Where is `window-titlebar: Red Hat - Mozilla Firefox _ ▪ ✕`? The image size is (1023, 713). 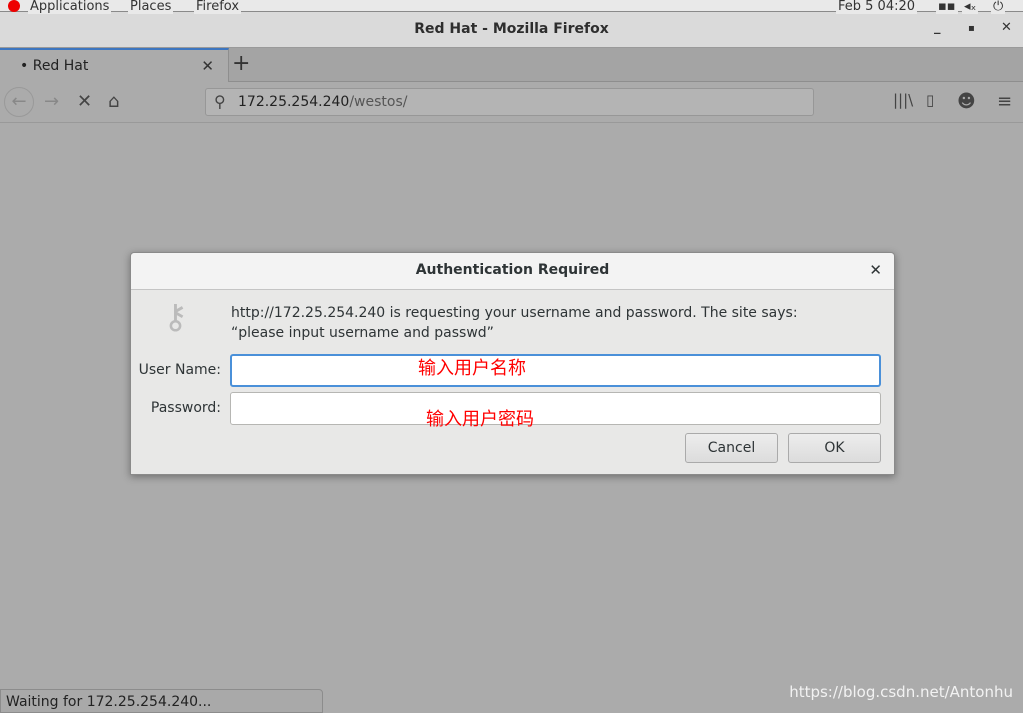 window-titlebar: Red Hat - Mozilla Firefox _ ▪ ✕ is located at coordinates (511, 29).